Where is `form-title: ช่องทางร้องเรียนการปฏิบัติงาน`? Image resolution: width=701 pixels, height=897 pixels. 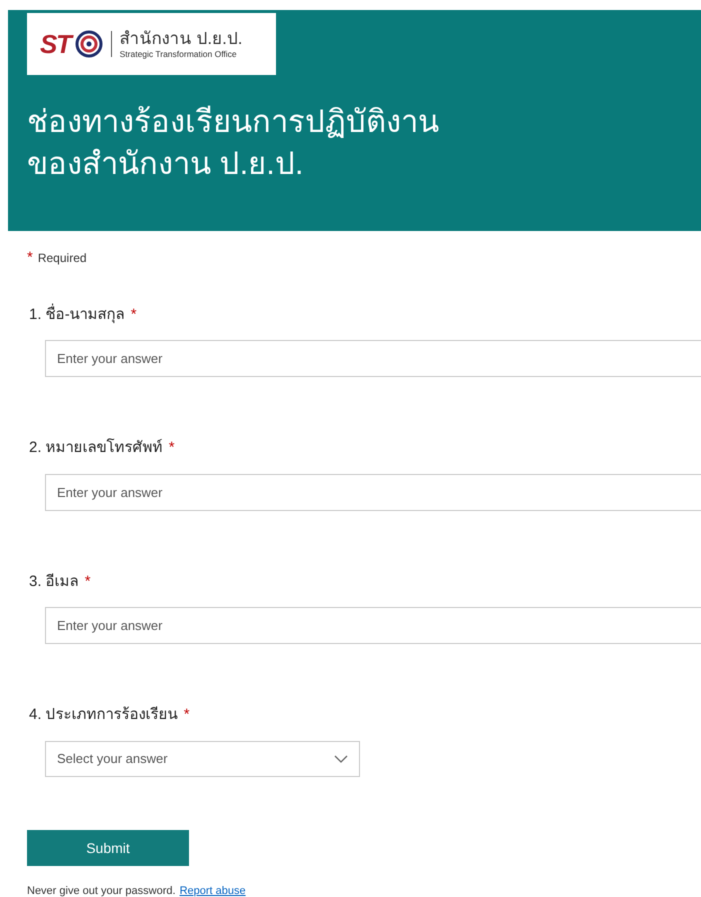 form-title: ช่องทางร้องเรียนการปฏิบัติงาน is located at coordinates (233, 122).